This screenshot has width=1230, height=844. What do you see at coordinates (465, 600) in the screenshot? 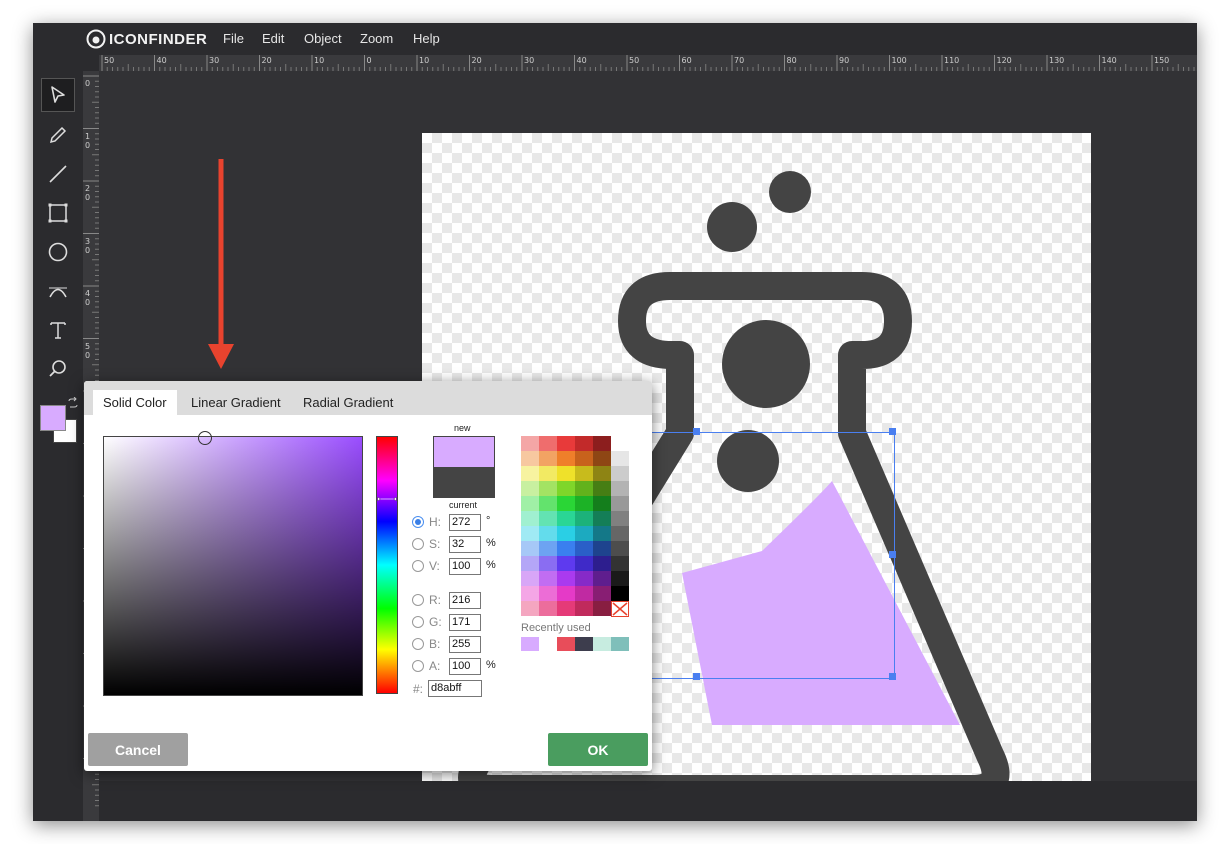
I see `red-input: 216` at bounding box center [465, 600].